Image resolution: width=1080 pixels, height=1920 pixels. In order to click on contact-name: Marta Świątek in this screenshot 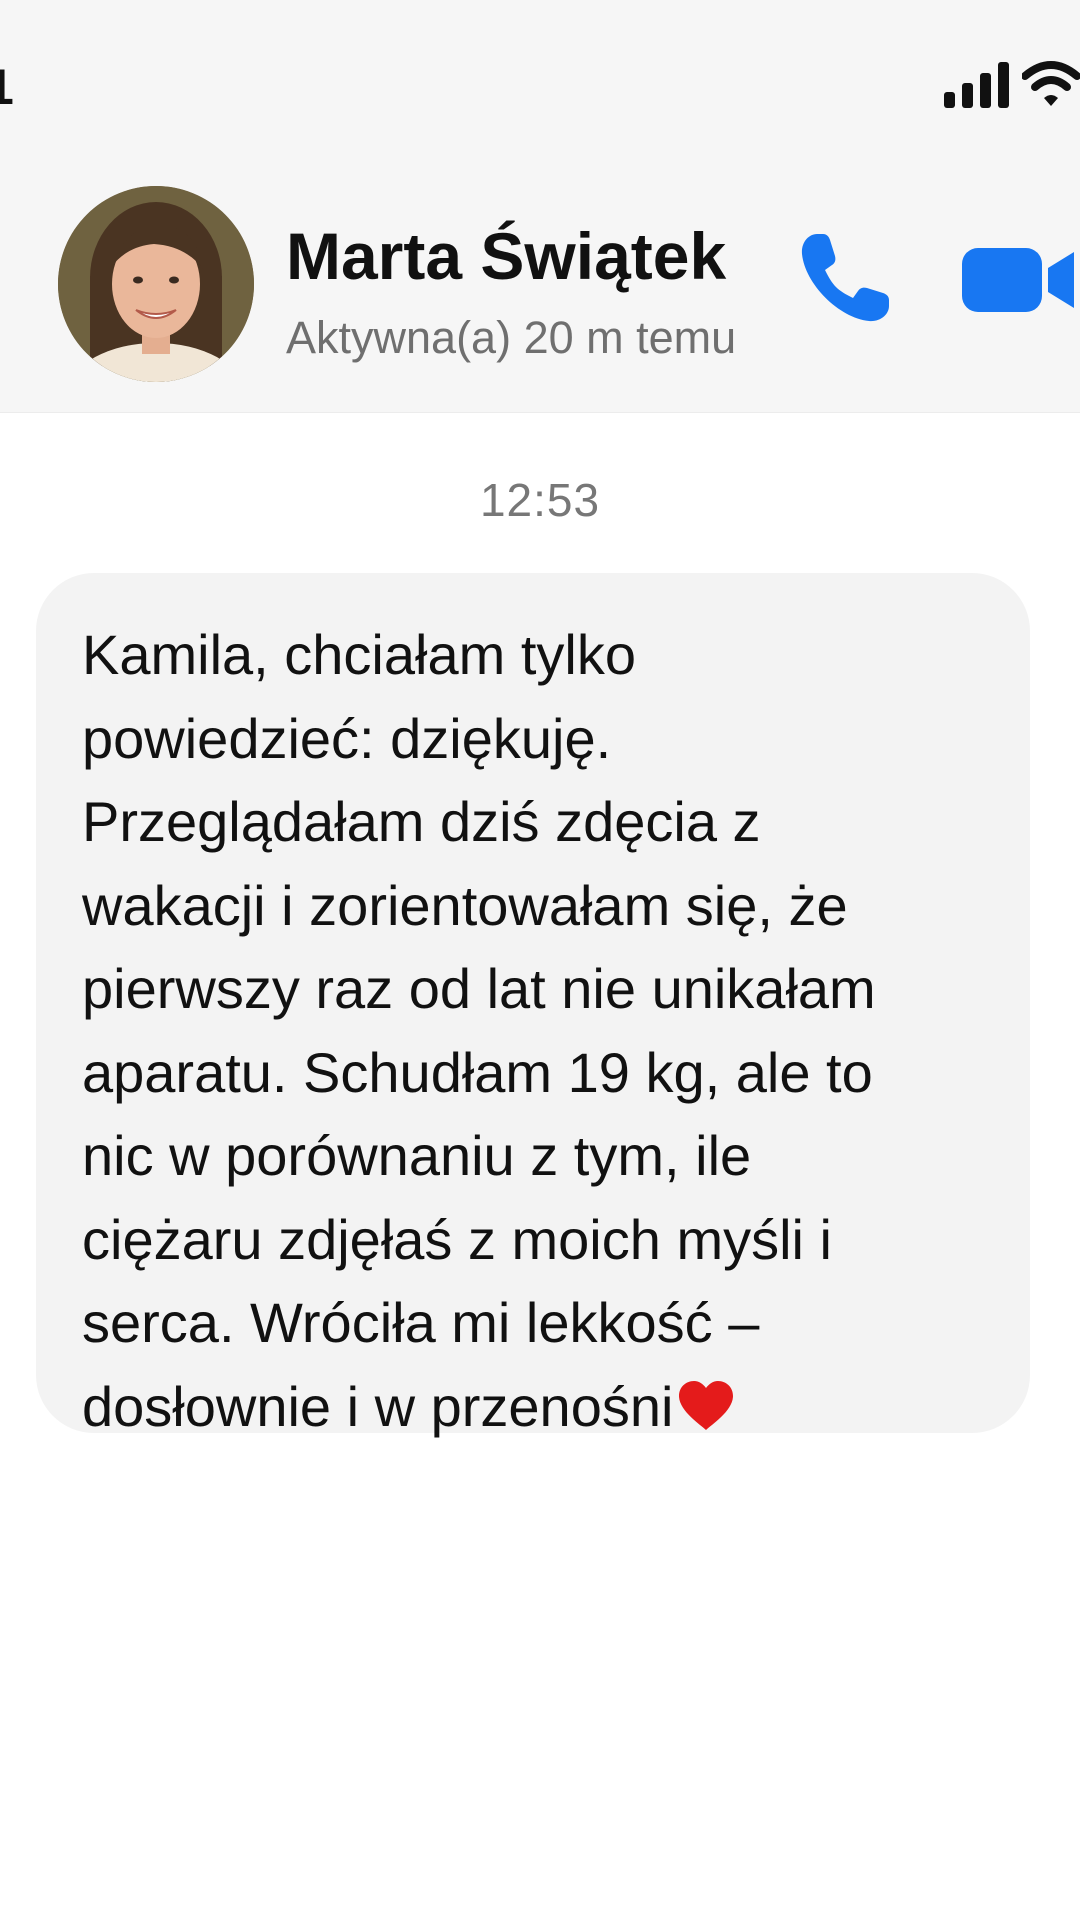, I will do `click(506, 256)`.